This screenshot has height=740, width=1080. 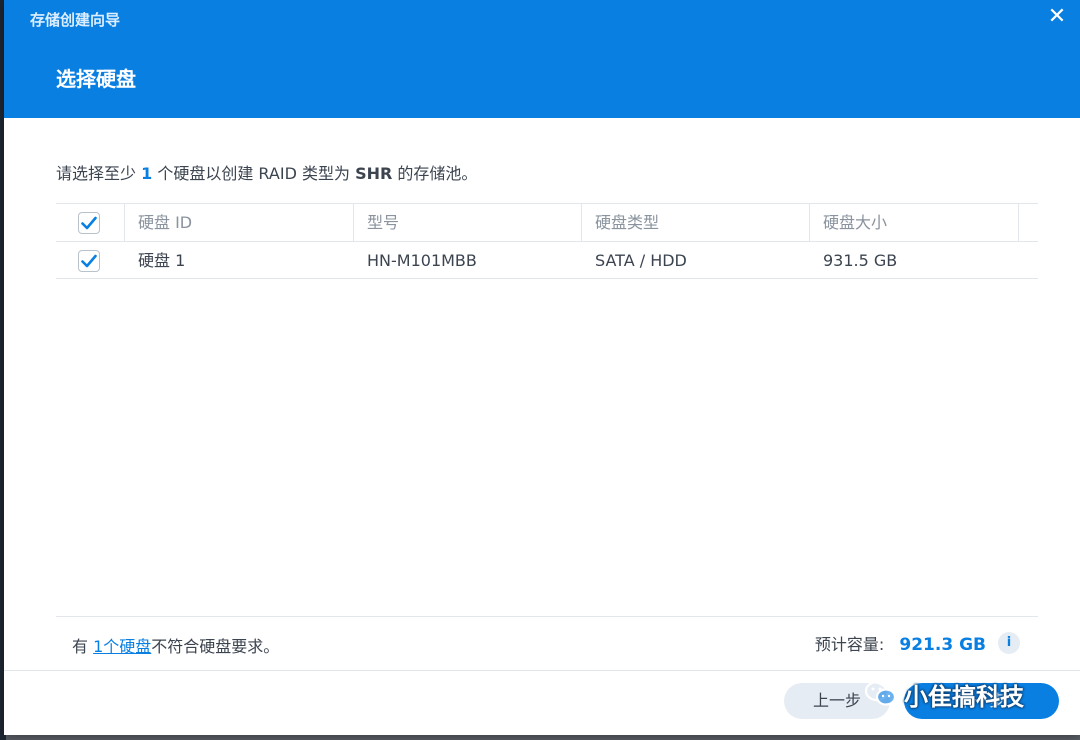 What do you see at coordinates (383, 222) in the screenshot?
I see `column-header-model: 型号` at bounding box center [383, 222].